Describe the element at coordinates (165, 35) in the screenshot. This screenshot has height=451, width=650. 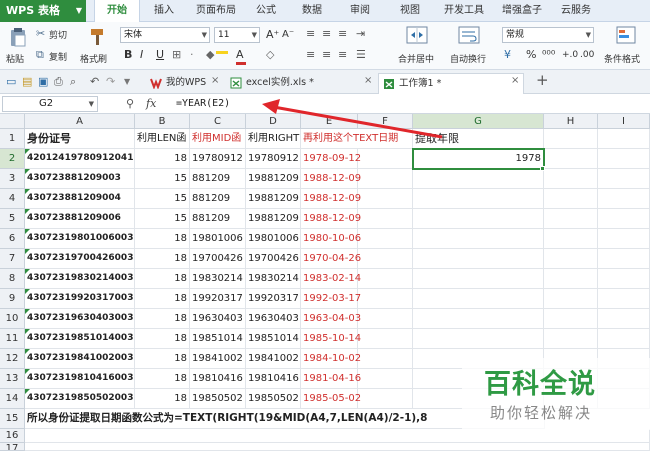
I see `font-name-select: 宋体 ▼` at that location.